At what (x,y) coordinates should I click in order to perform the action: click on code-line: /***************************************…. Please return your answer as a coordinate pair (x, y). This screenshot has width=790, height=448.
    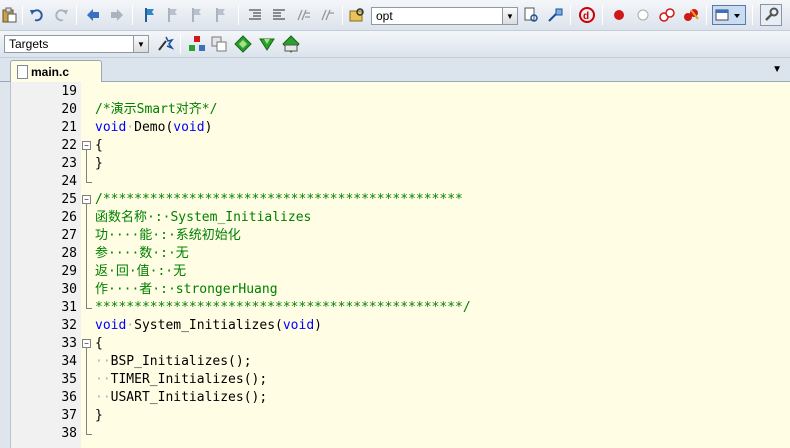
    Looking at the image, I should click on (279, 200).